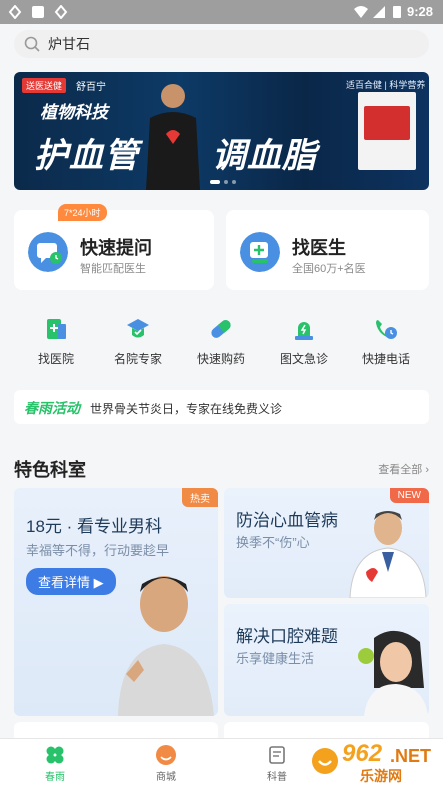 This screenshot has width=443, height=789. What do you see at coordinates (277, 777) in the screenshot?
I see `tab-label: 科普` at bounding box center [277, 777].